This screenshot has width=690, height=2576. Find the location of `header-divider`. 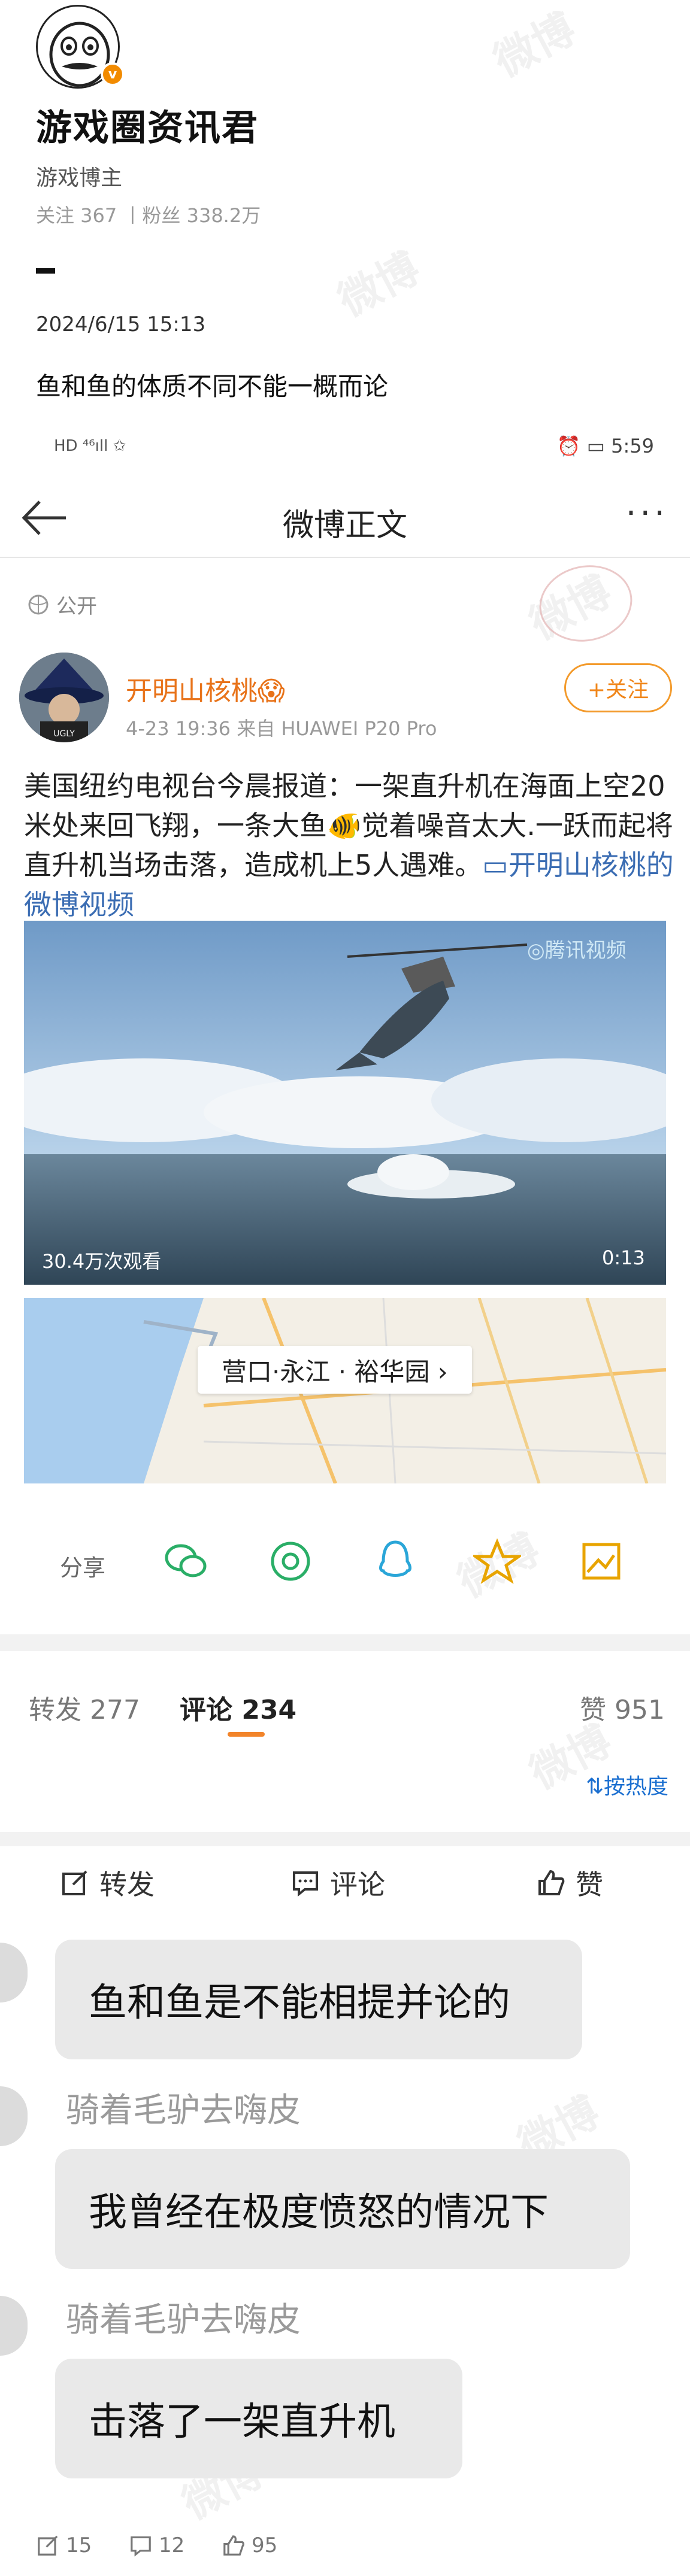

header-divider is located at coordinates (345, 557).